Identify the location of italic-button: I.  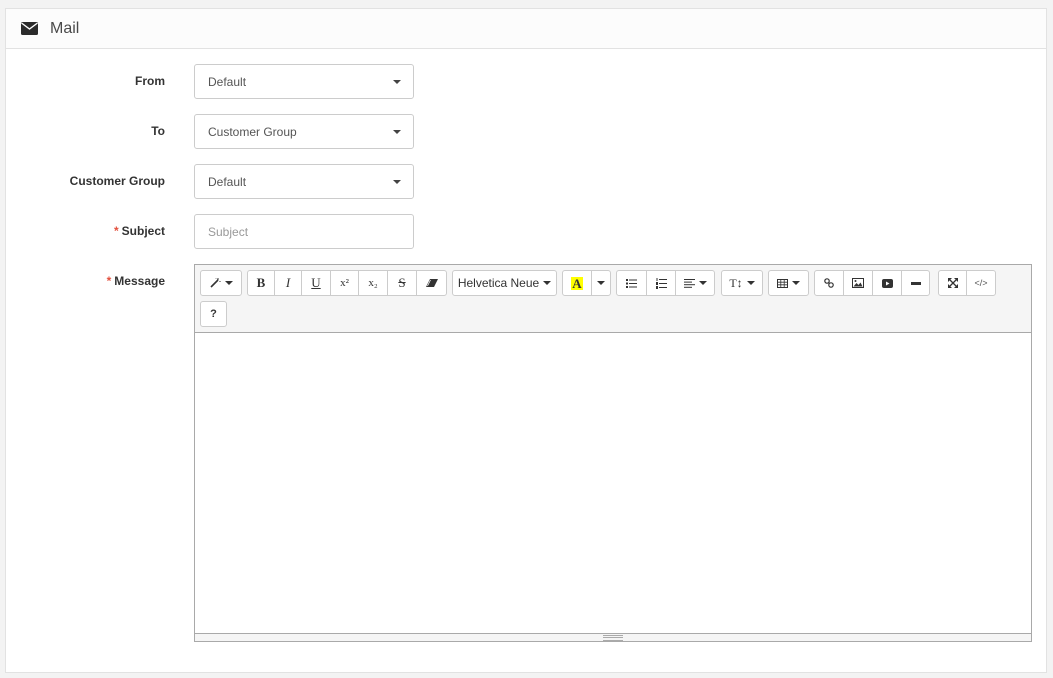
(288, 283).